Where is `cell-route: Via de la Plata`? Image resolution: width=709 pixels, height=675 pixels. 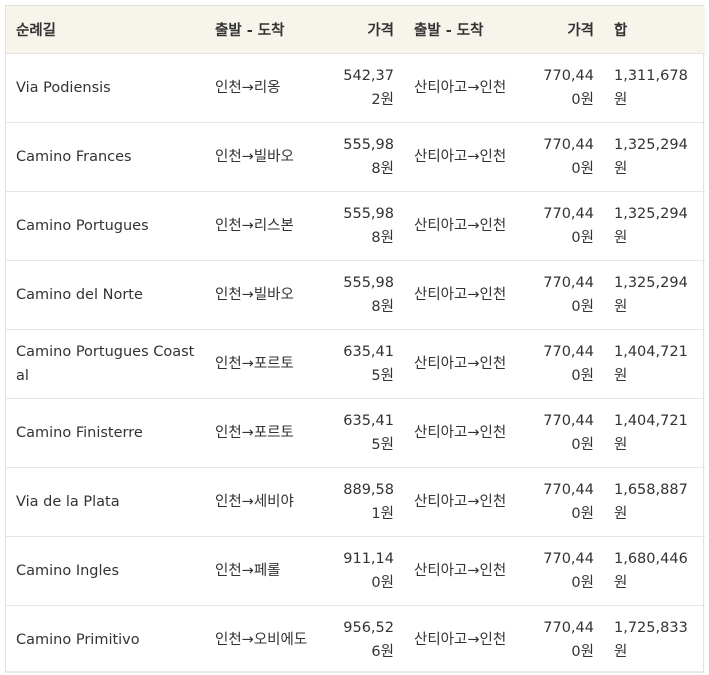
cell-route: Via de la Plata is located at coordinates (68, 501).